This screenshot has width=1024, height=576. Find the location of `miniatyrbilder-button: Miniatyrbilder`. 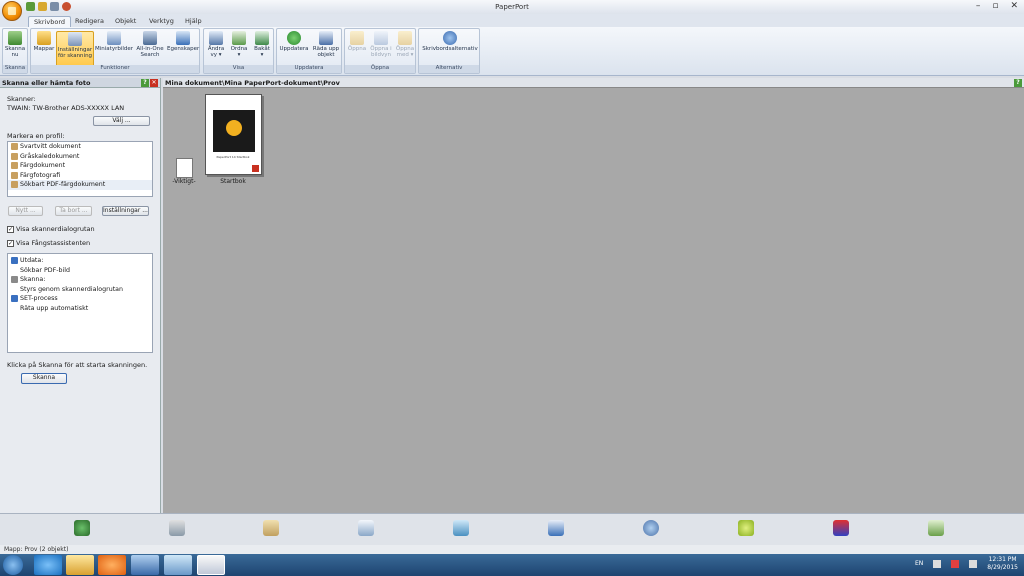

miniatyrbilder-button: Miniatyrbilder is located at coordinates (114, 41).